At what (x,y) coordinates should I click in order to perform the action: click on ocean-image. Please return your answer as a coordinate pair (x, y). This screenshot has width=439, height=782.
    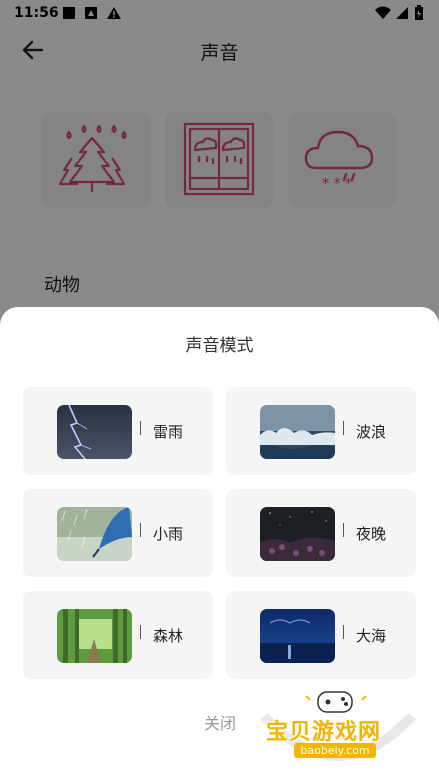
    Looking at the image, I should click on (297, 636).